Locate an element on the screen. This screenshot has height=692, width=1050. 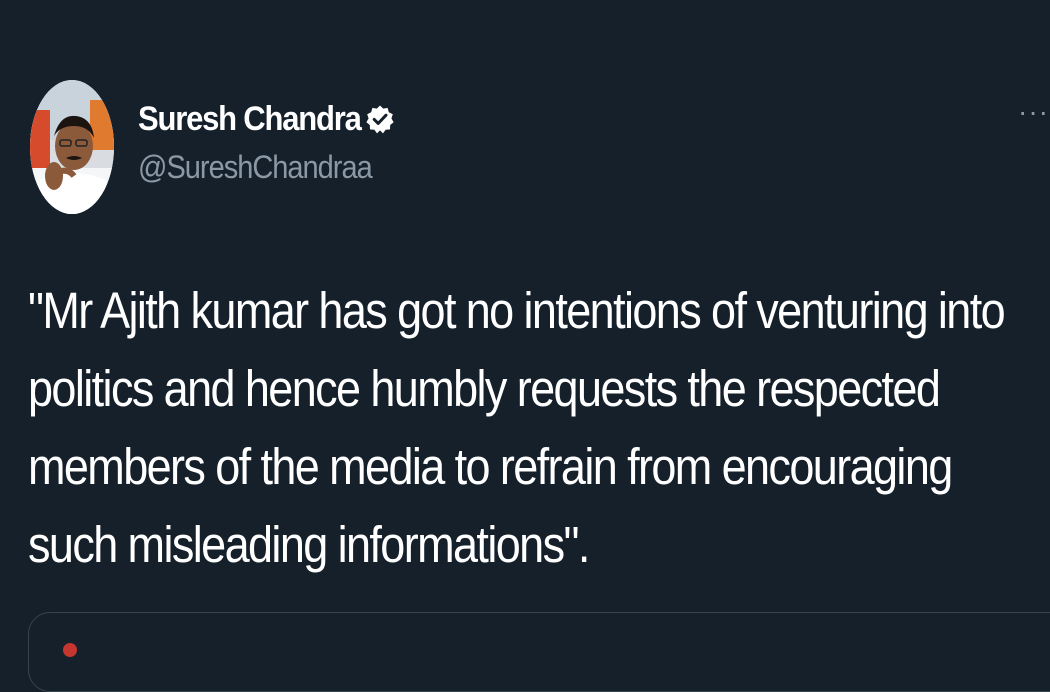
verified-badge-icon is located at coordinates (380, 119).